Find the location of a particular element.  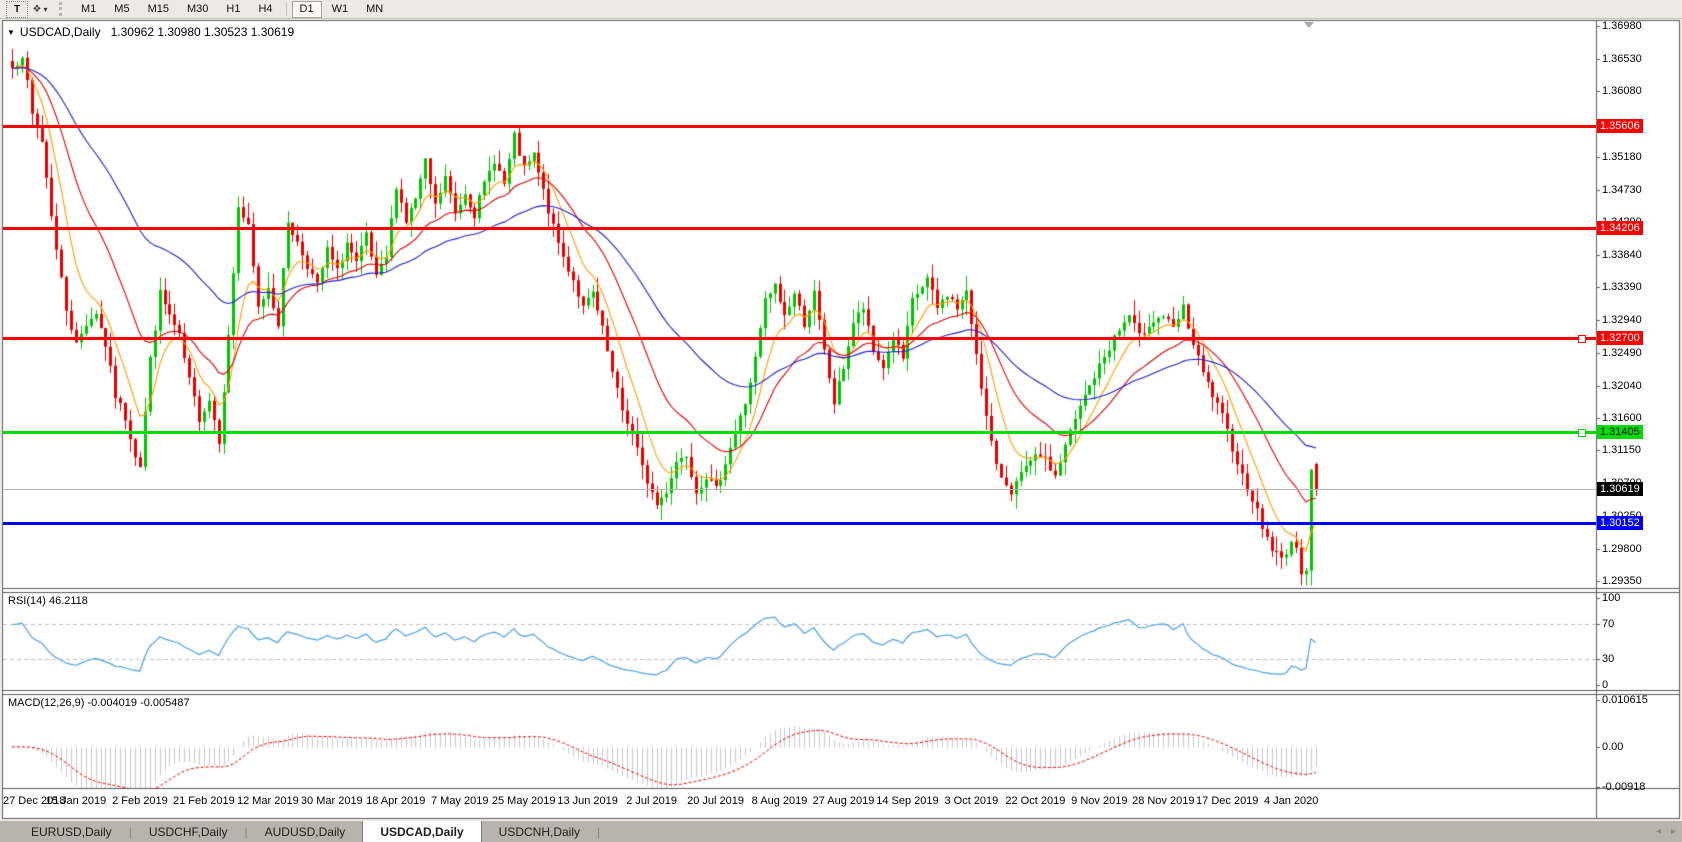

macd-axis-label: -0.00918 is located at coordinates (1624, 787).